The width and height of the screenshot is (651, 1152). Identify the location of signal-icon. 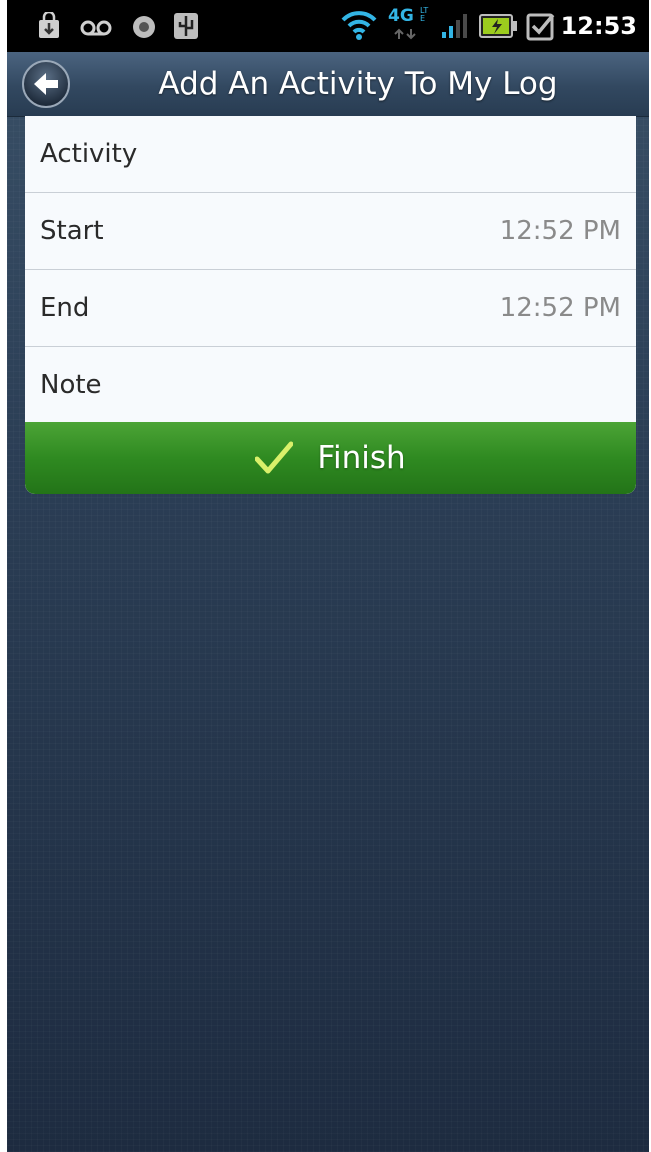
(454, 26).